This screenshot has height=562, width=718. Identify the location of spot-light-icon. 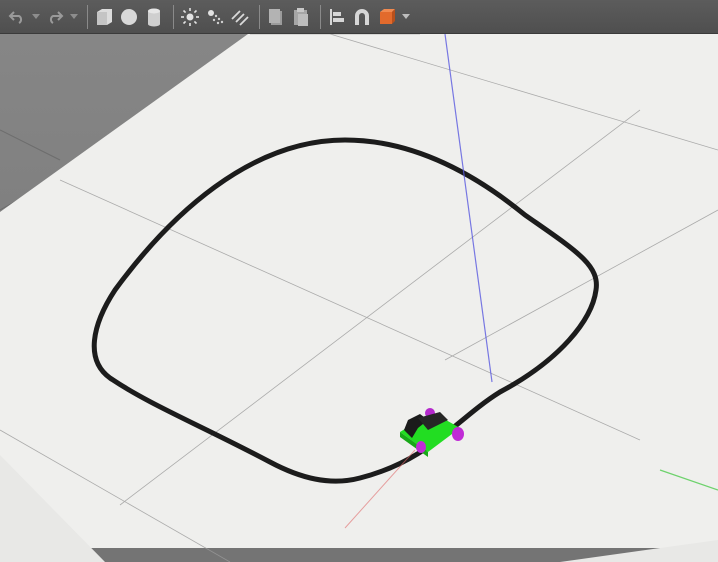
(216, 16).